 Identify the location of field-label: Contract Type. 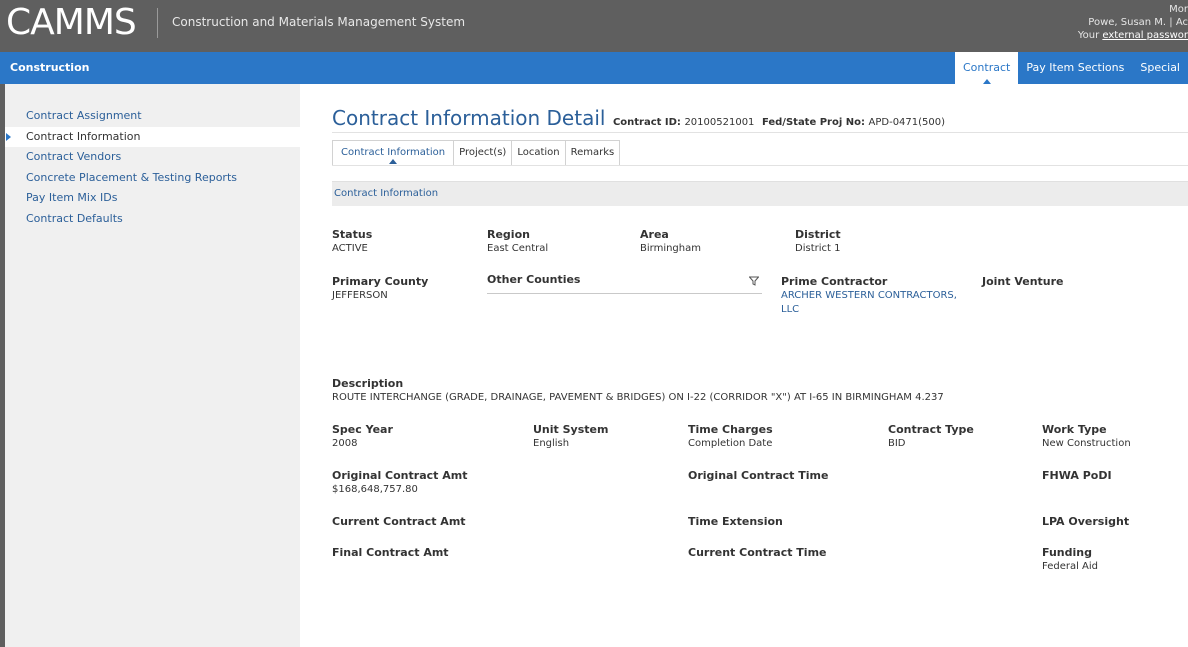
(931, 429).